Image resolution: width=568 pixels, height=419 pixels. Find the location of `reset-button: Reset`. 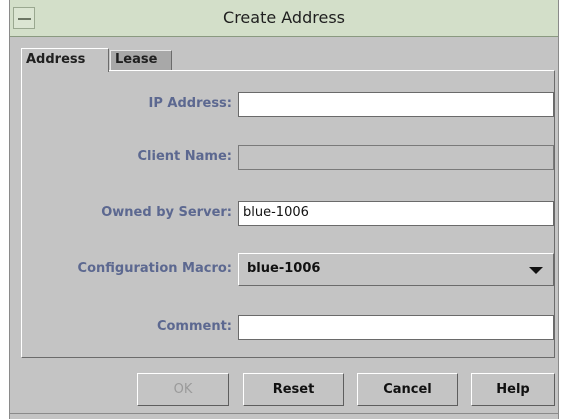

reset-button: Reset is located at coordinates (293, 389).